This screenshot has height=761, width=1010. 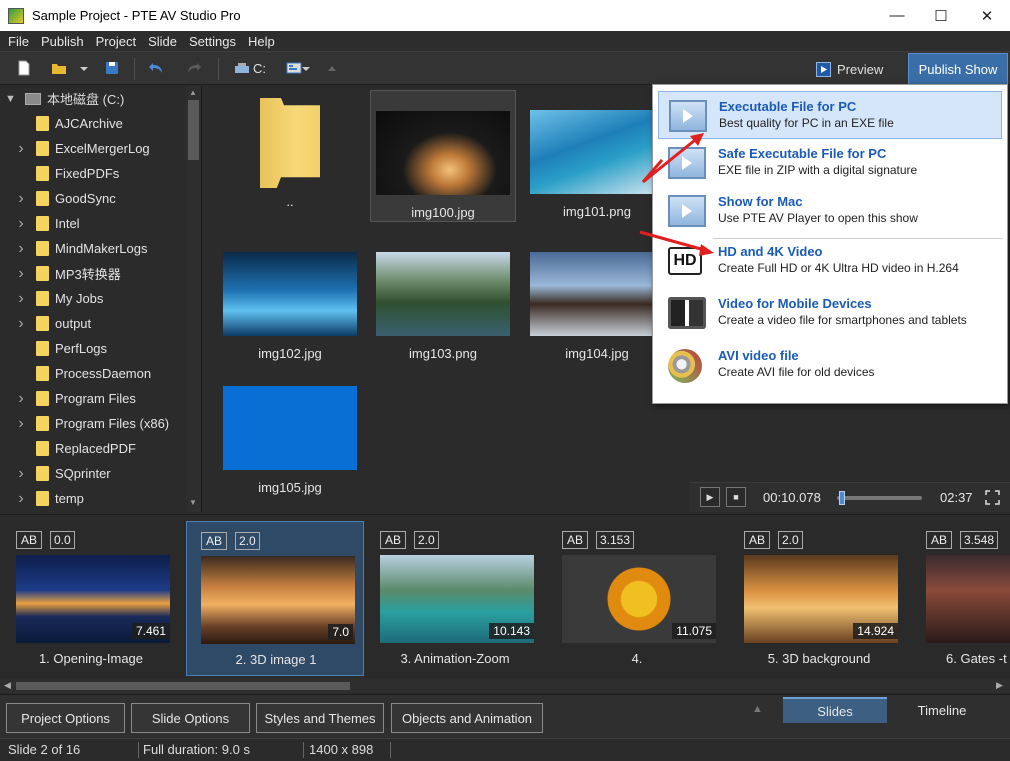 I want to click on tree-item: › MP3转换器, so click(x=92, y=273).